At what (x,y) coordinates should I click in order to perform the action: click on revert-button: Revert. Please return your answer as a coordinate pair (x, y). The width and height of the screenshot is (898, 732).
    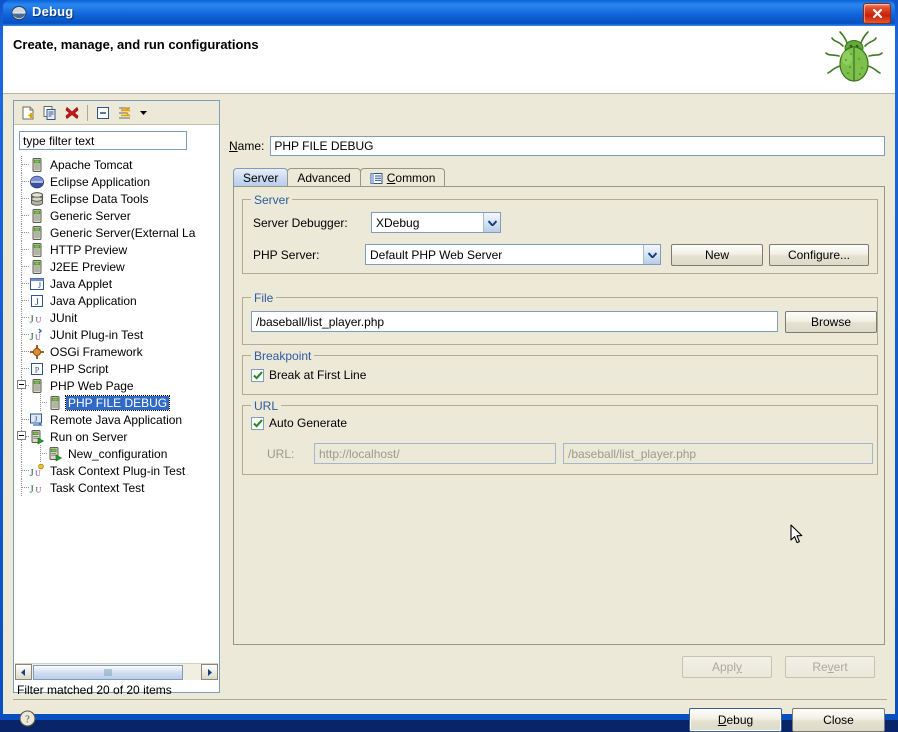
    Looking at the image, I should click on (830, 667).